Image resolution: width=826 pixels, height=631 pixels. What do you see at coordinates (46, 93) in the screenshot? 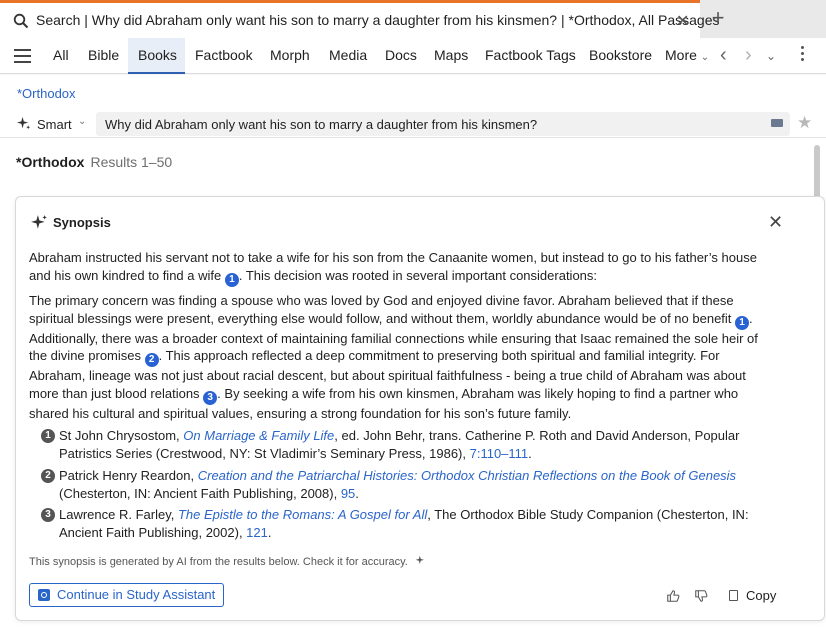
I see `library-link: *Orthodox` at bounding box center [46, 93].